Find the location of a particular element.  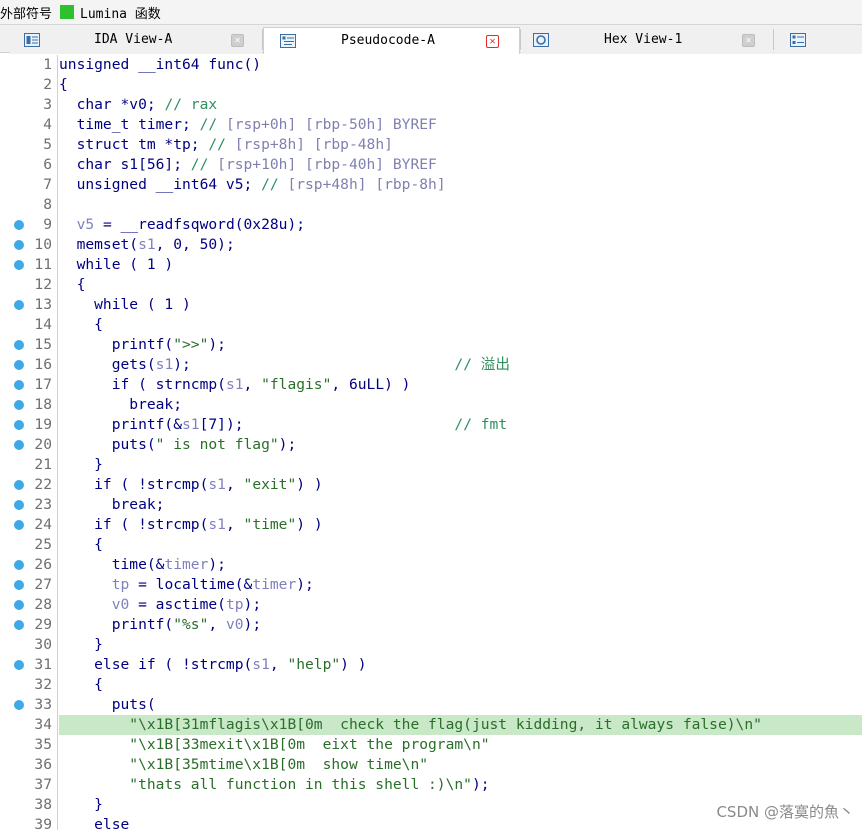

line-gutter: 35 is located at coordinates (29, 745).